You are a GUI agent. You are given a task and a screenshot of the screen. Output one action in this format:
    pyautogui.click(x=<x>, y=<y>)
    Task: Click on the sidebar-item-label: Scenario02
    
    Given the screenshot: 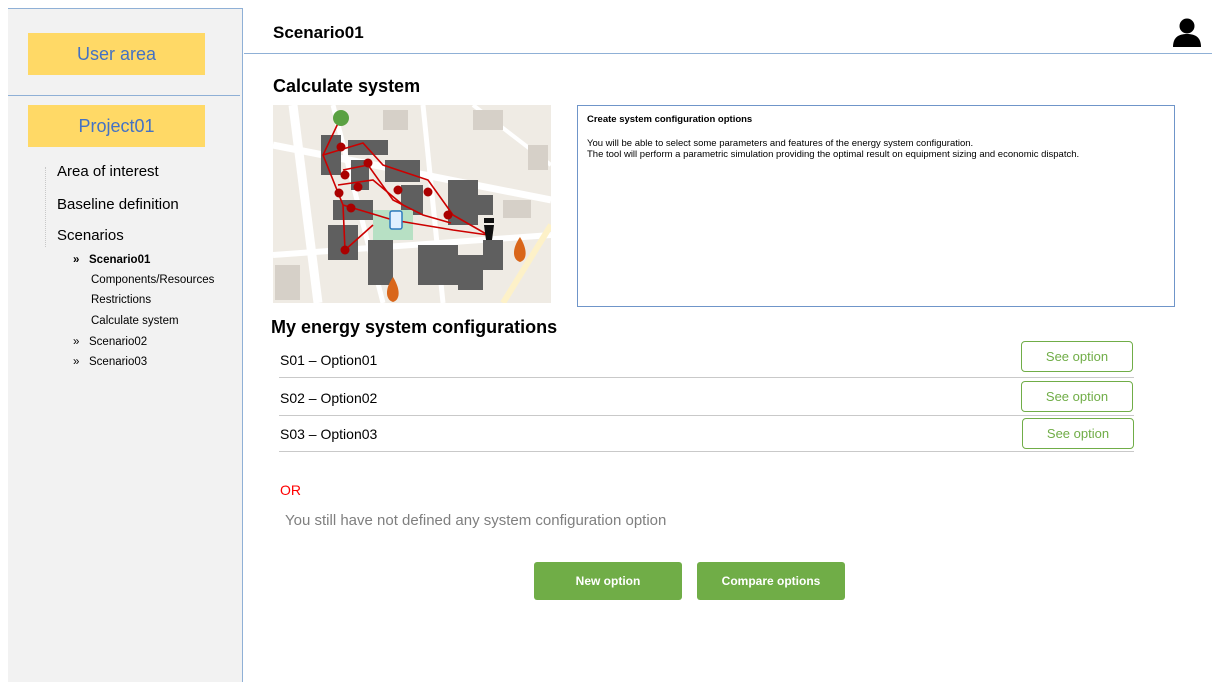 What is the action you would take?
    pyautogui.click(x=118, y=342)
    